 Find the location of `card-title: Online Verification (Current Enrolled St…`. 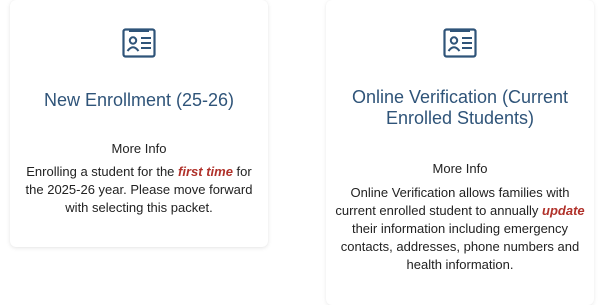

card-title: Online Verification (Current Enrolled St… is located at coordinates (460, 108).